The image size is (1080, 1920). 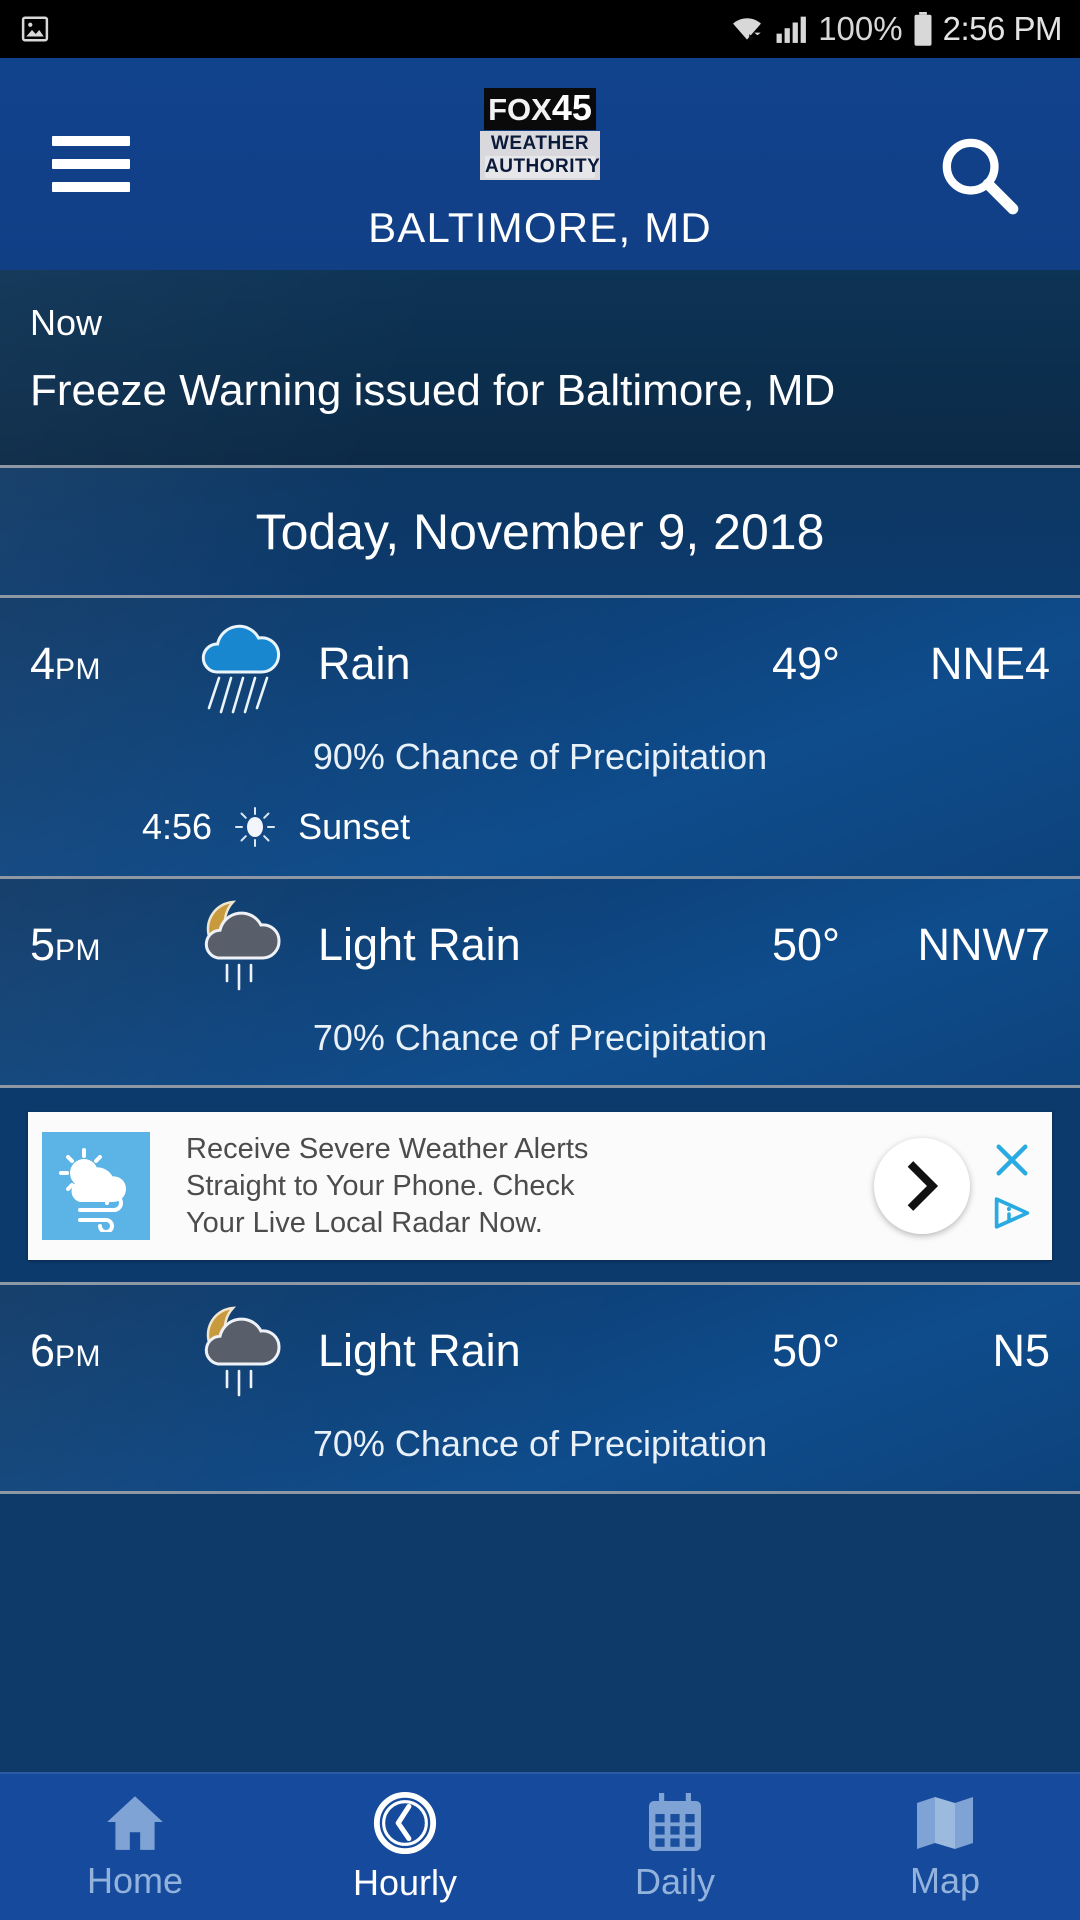 What do you see at coordinates (543, 167) in the screenshot?
I see `logo-authority-text: AUTHORITY` at bounding box center [543, 167].